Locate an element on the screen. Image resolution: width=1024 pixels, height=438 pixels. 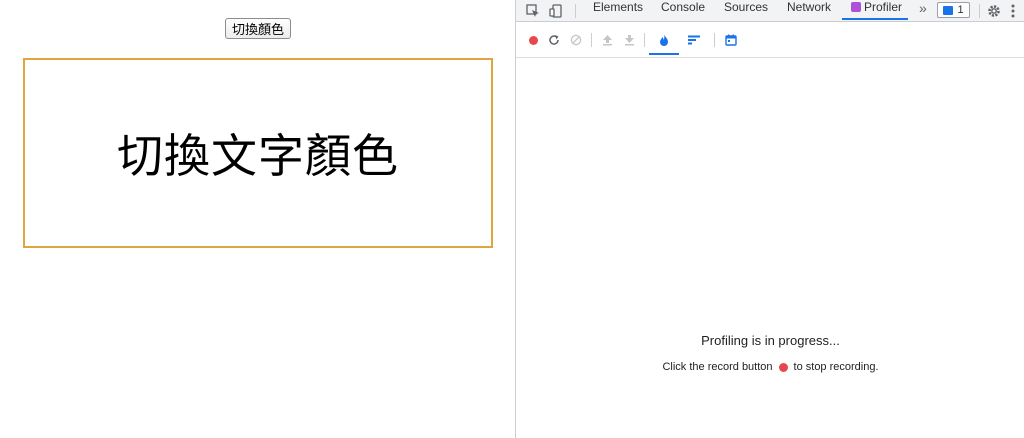
inspect-element-icon is located at coordinates (533, 11).